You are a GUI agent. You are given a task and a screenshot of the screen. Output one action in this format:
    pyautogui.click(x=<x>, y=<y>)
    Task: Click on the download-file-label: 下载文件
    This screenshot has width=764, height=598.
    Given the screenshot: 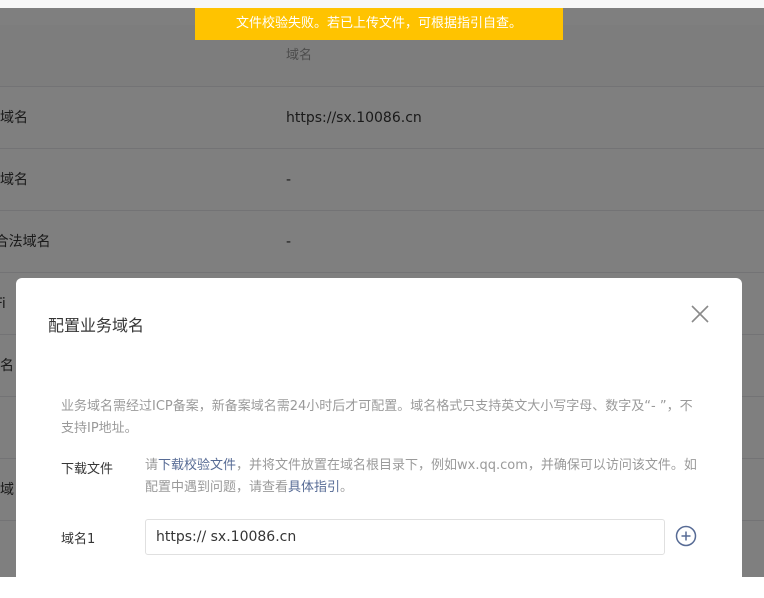 What is the action you would take?
    pyautogui.click(x=87, y=469)
    